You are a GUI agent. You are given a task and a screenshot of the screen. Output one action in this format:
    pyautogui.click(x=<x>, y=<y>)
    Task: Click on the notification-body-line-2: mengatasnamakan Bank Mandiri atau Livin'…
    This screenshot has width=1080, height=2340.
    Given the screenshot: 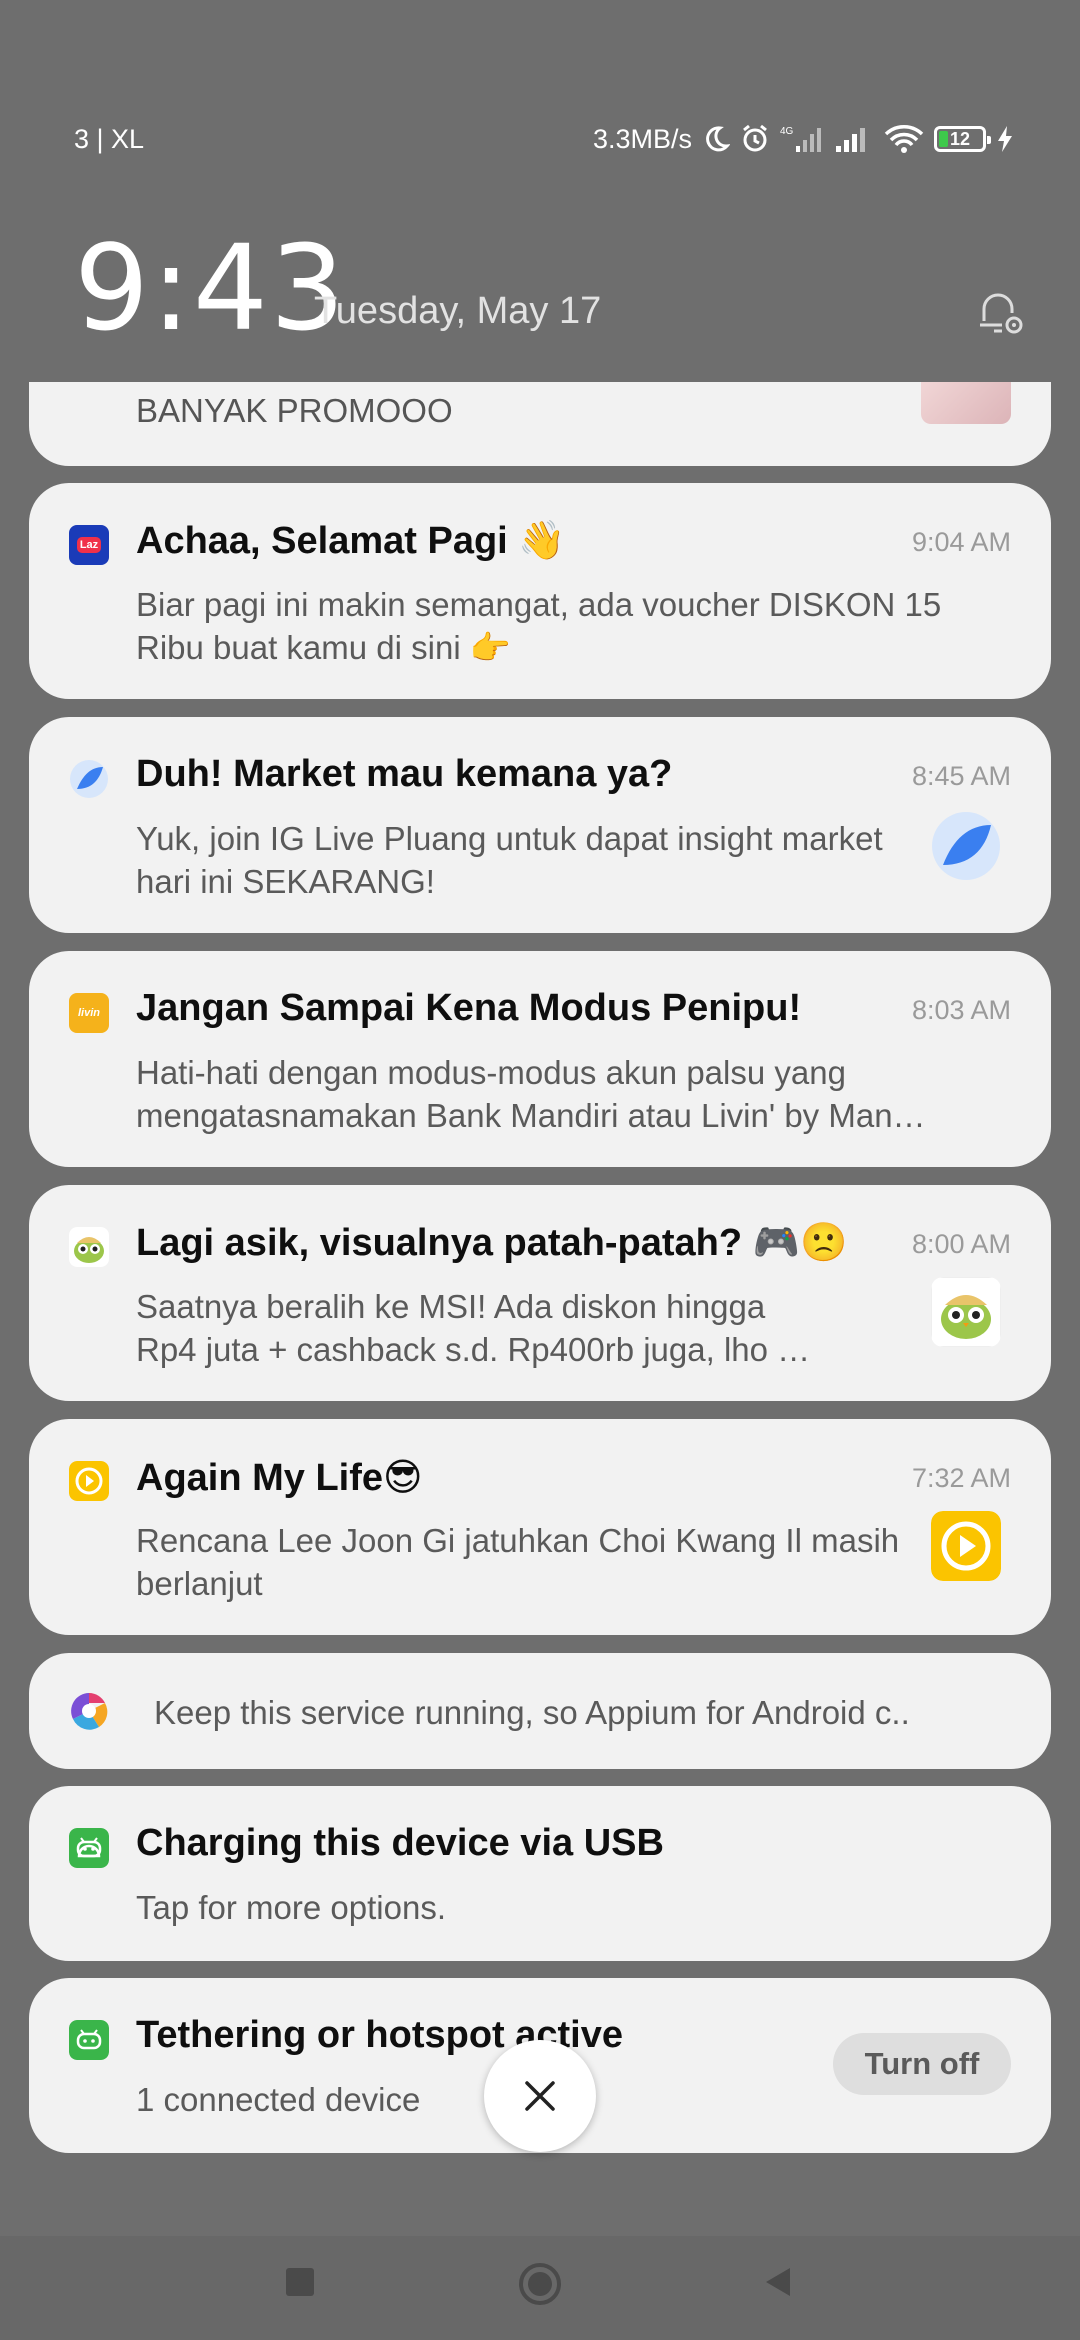 What is the action you would take?
    pyautogui.click(x=531, y=1115)
    